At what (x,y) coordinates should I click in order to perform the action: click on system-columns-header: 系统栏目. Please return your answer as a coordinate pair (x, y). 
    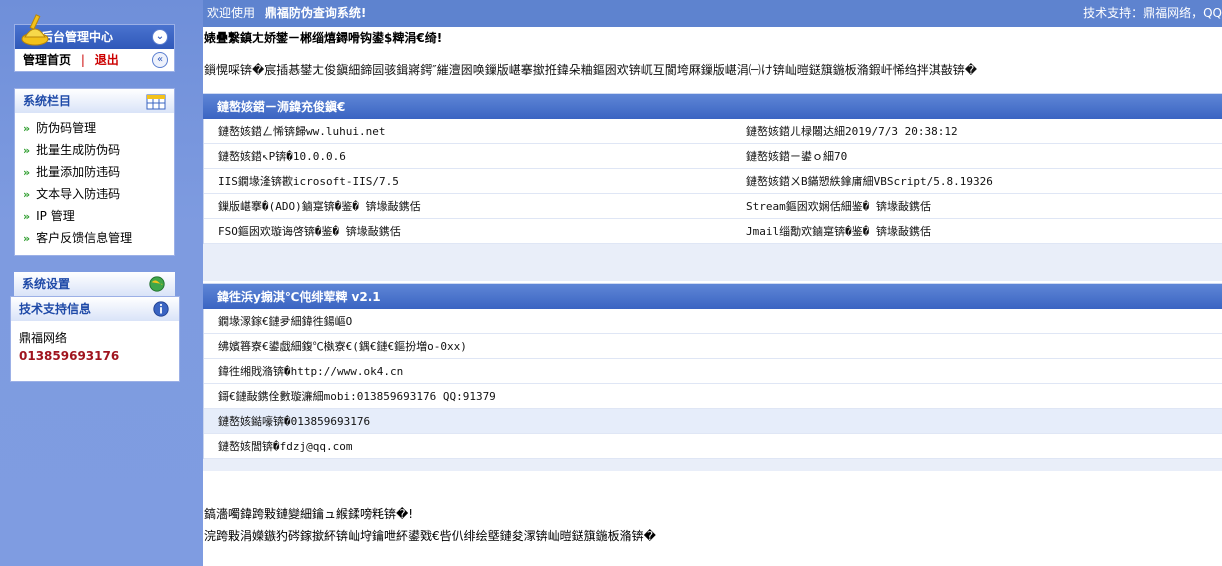
    Looking at the image, I should click on (94, 101).